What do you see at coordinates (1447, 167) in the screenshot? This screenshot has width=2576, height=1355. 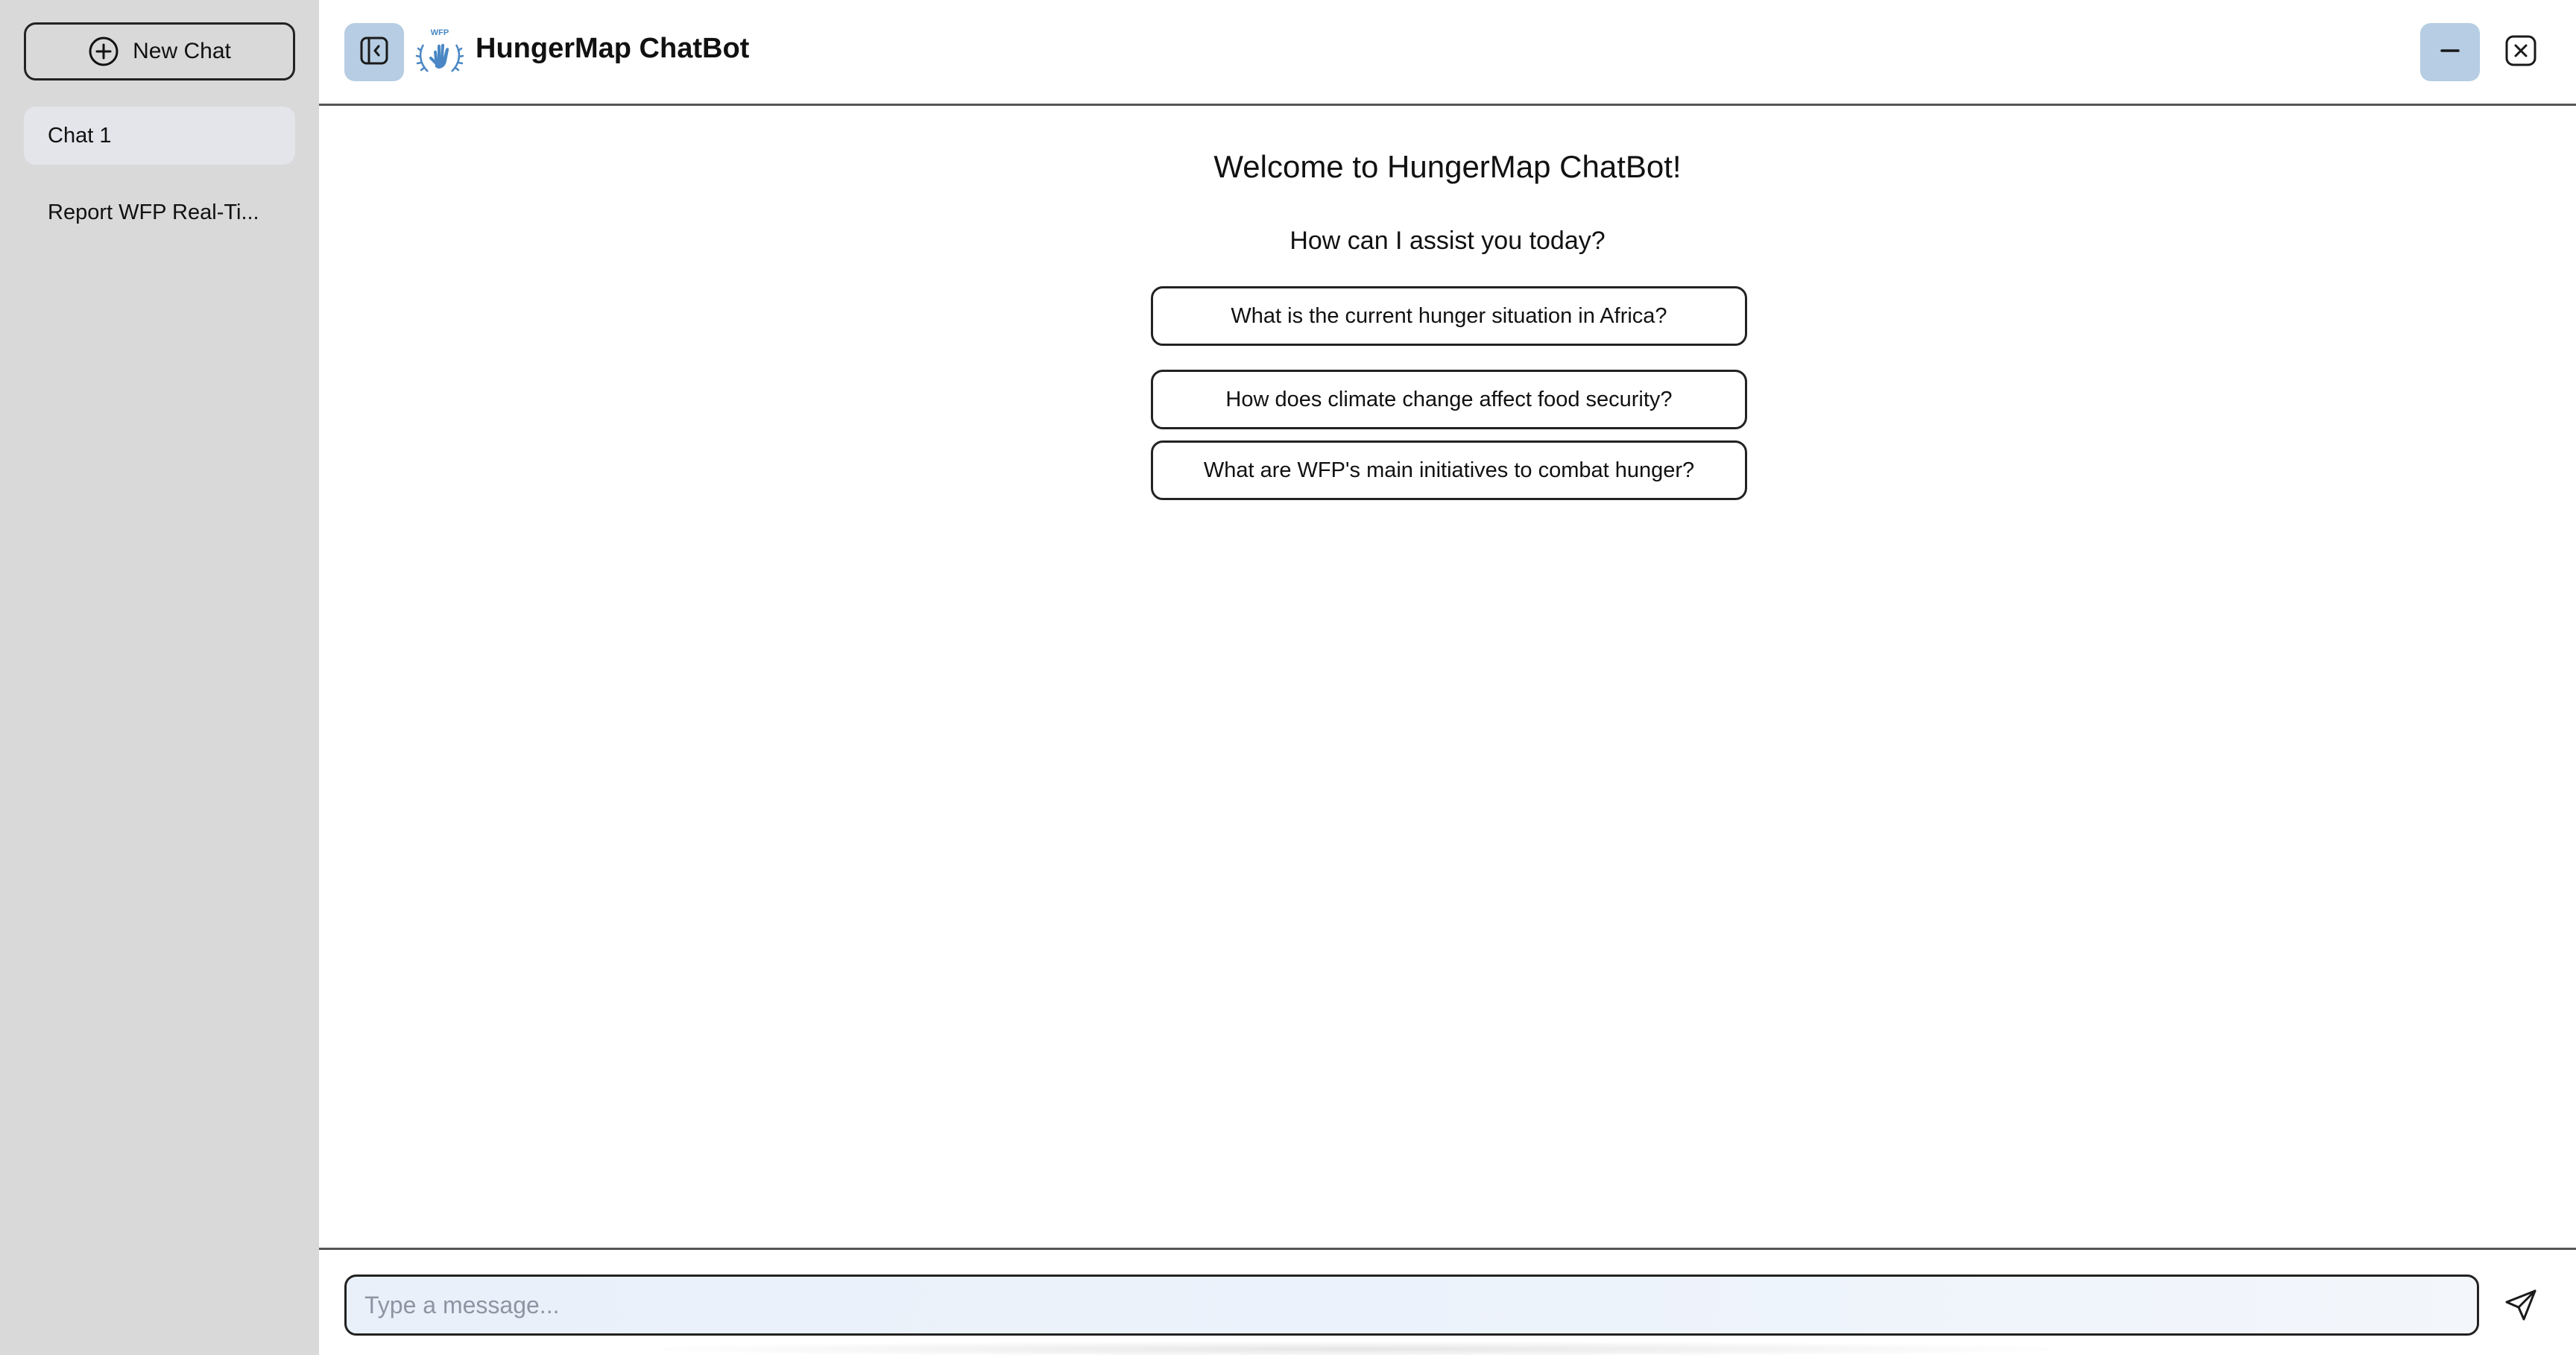 I see `welcome-title: Welcome to HungerMap ChatBot!` at bounding box center [1447, 167].